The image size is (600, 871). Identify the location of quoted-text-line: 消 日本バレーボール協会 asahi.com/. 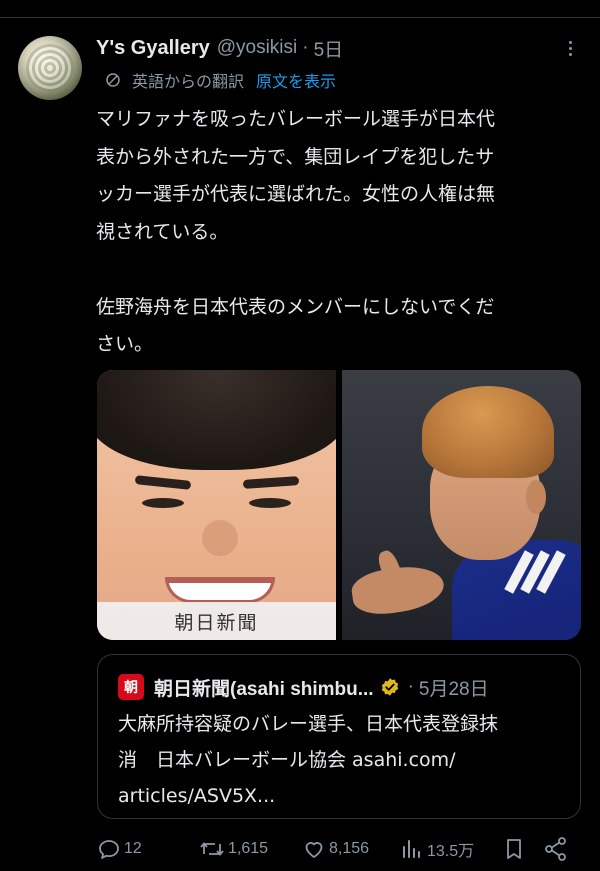
(287, 760).